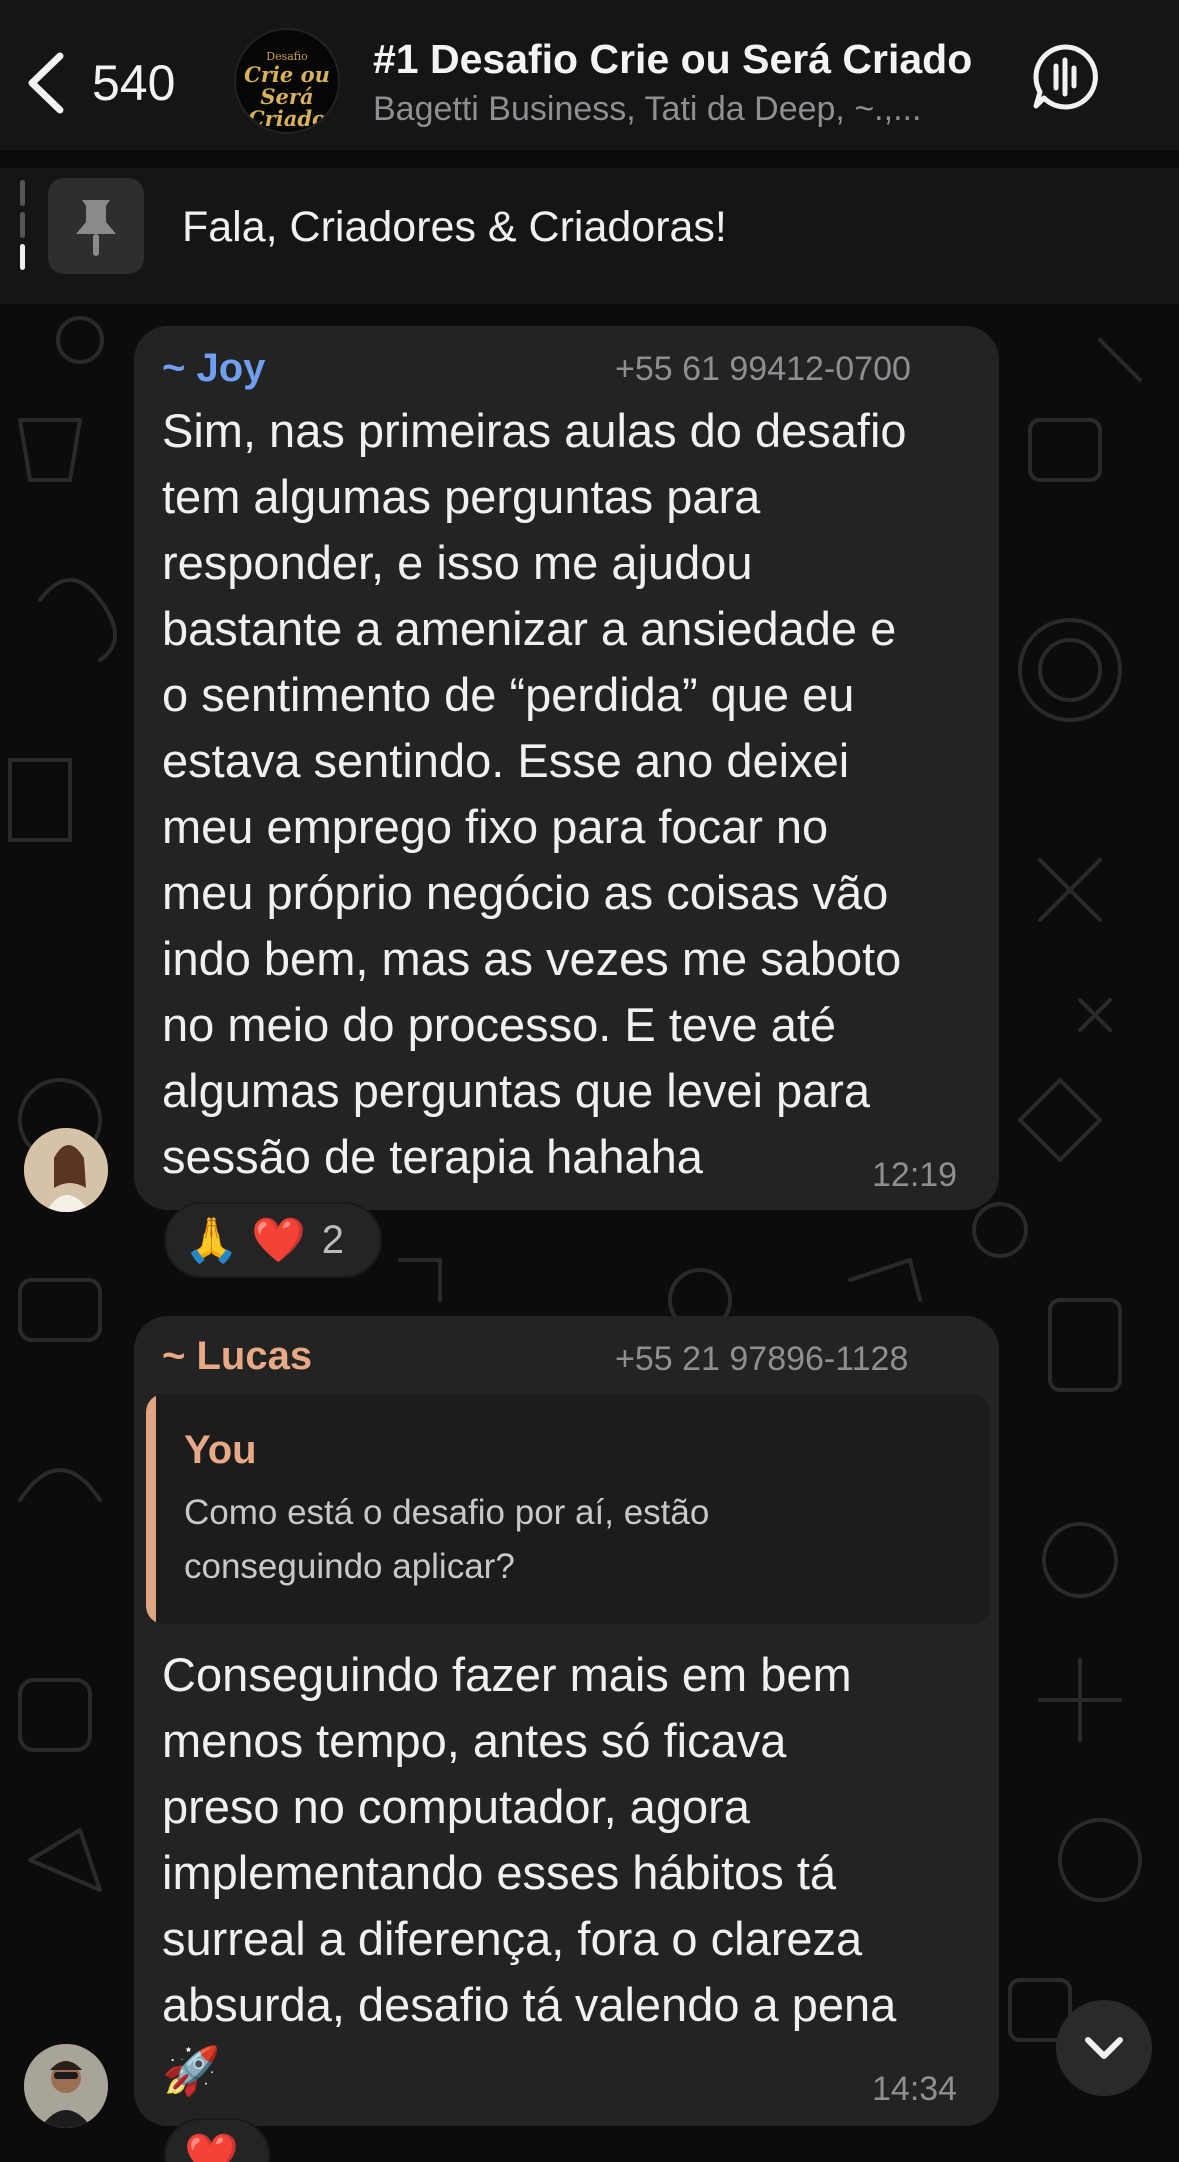  What do you see at coordinates (672, 59) in the screenshot?
I see `group-title: #1 Desafio Crie ou Será Criado` at bounding box center [672, 59].